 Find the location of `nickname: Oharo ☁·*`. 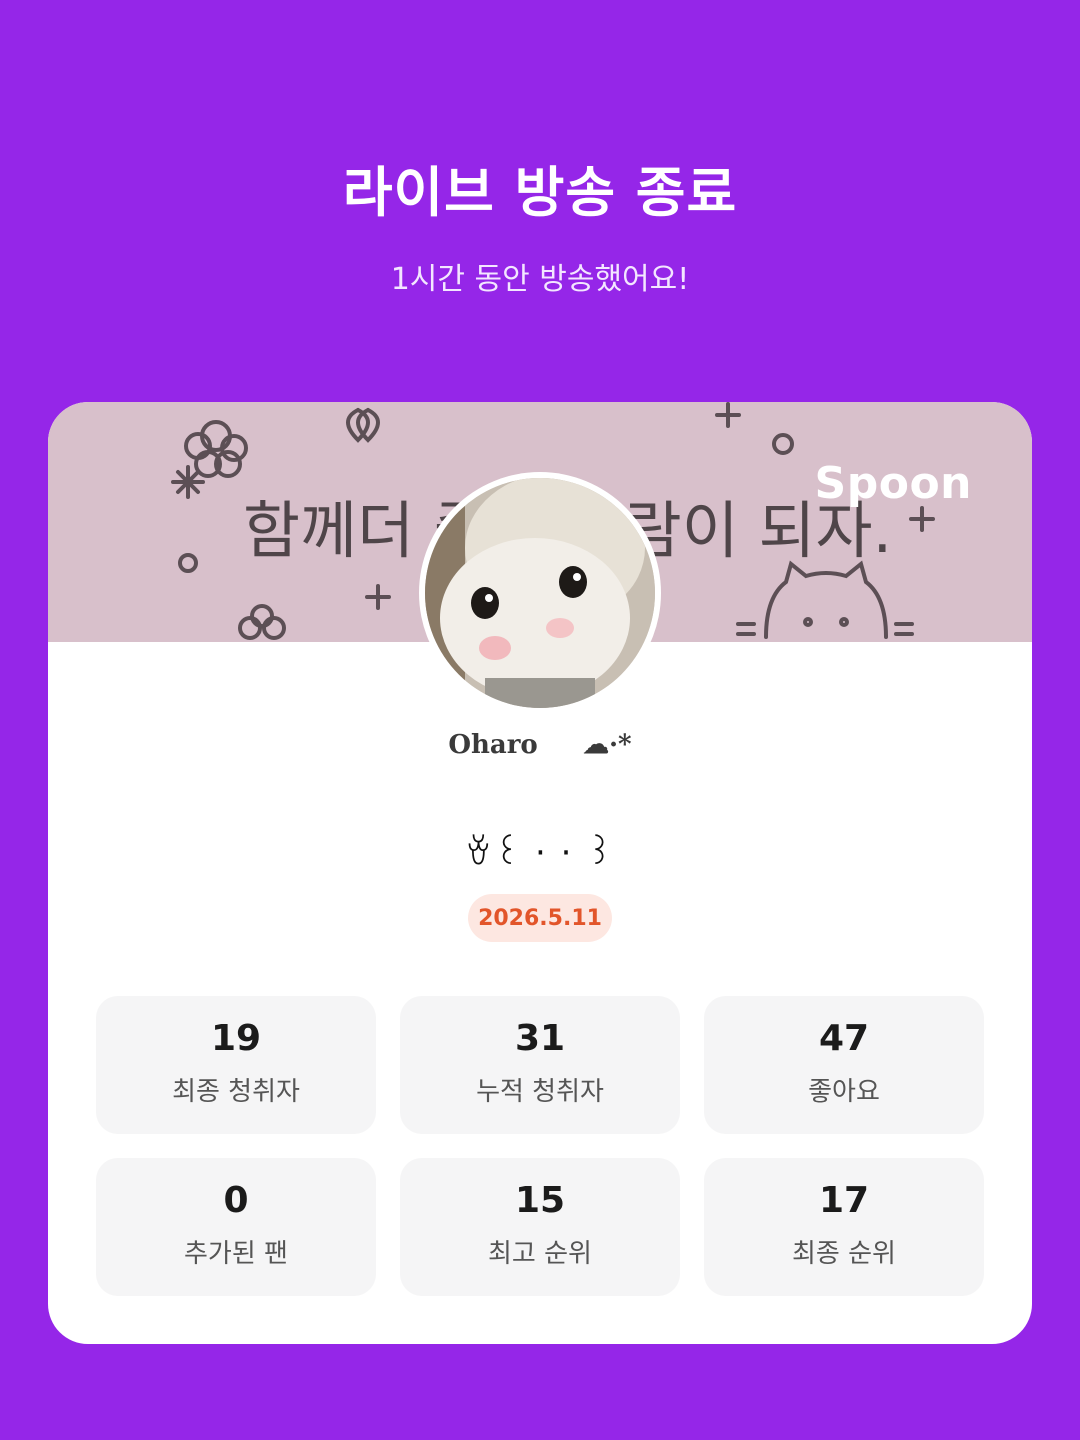

nickname: Oharo ☁·* is located at coordinates (540, 745).